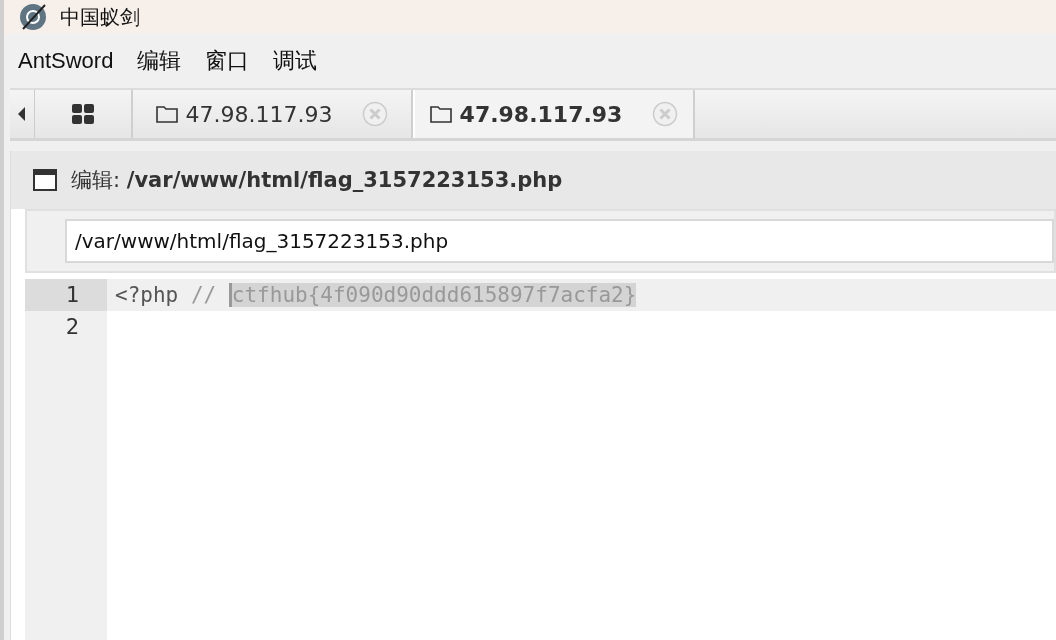  Describe the element at coordinates (83, 114) in the screenshot. I see `grid-icon` at that location.